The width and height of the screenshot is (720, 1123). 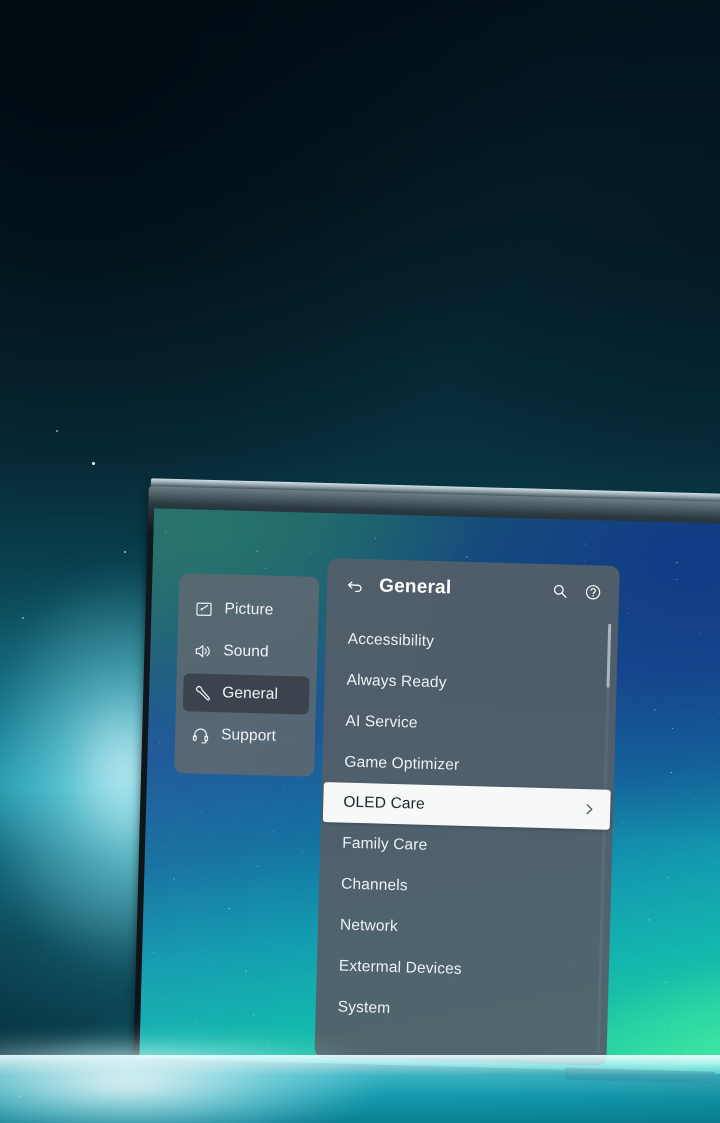 What do you see at coordinates (472, 589) in the screenshot?
I see `panel-header: General` at bounding box center [472, 589].